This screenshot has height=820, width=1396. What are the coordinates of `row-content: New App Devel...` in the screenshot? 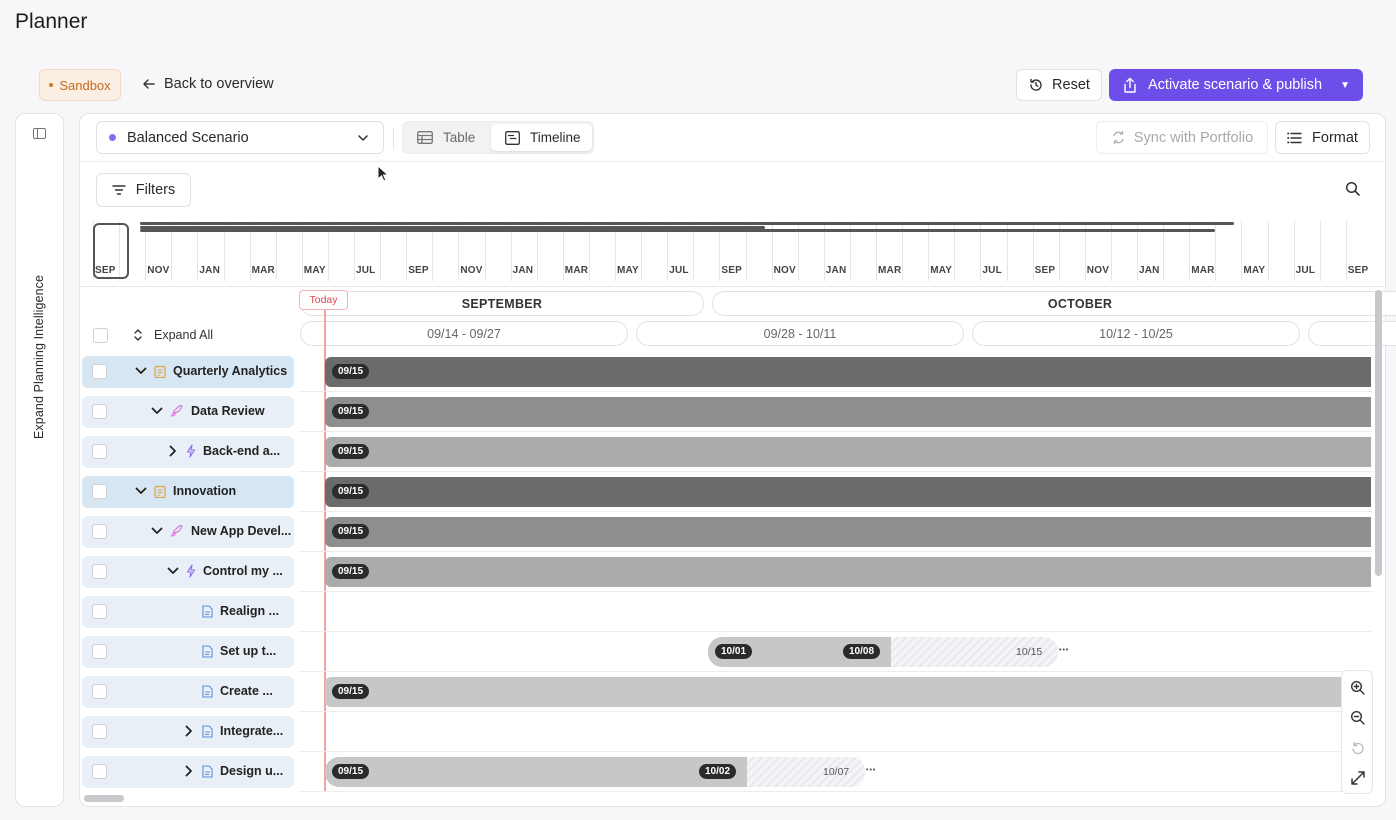 It's located at (221, 531).